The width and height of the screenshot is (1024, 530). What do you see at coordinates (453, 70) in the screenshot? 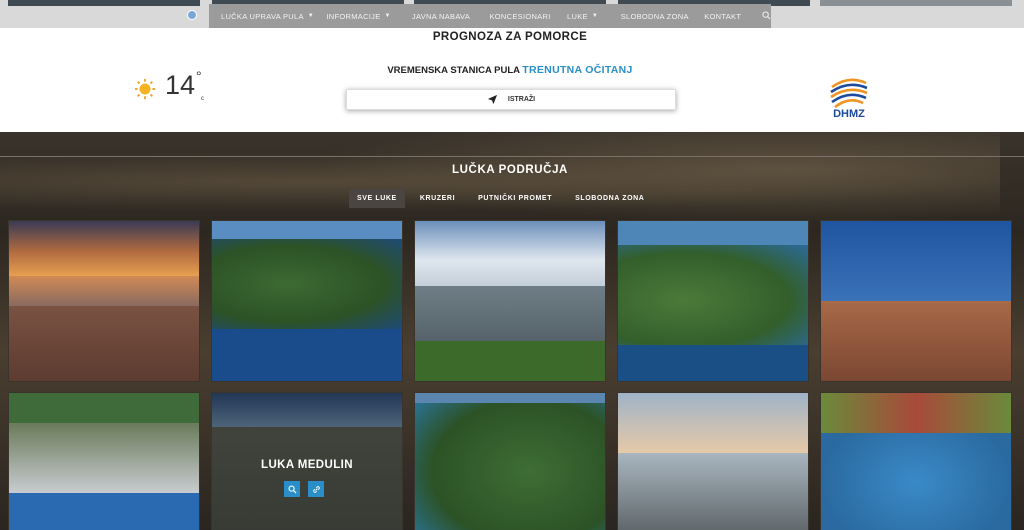
I see `station-name: VREMENSKA STANICA PULA` at bounding box center [453, 70].